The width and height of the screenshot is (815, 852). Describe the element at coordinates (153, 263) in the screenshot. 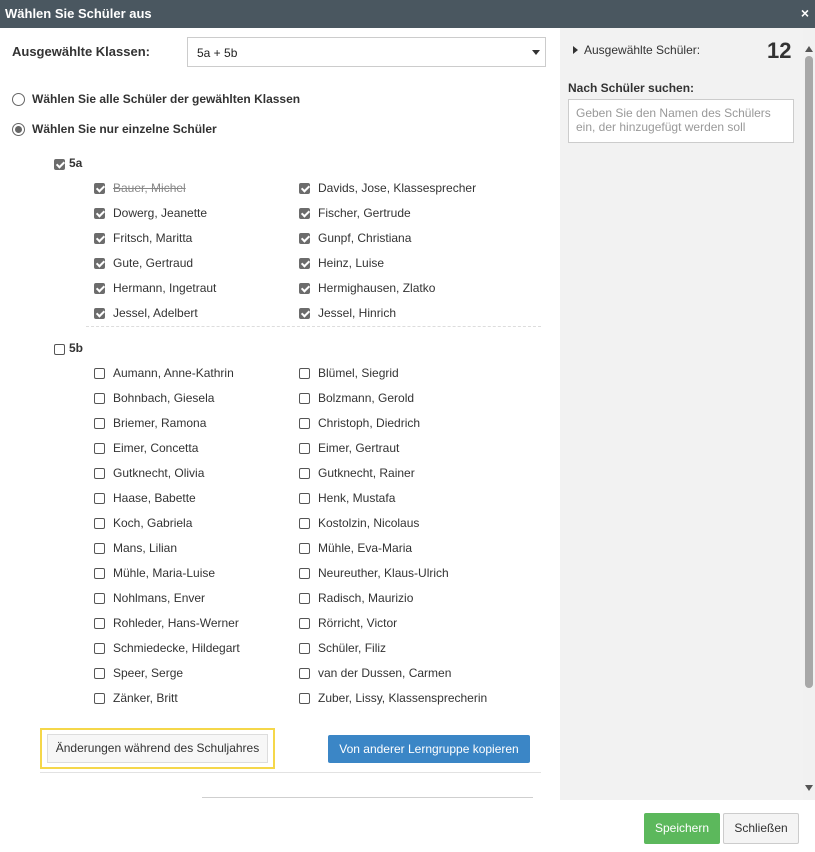

I see `student-name: Gute, Gertraud` at that location.